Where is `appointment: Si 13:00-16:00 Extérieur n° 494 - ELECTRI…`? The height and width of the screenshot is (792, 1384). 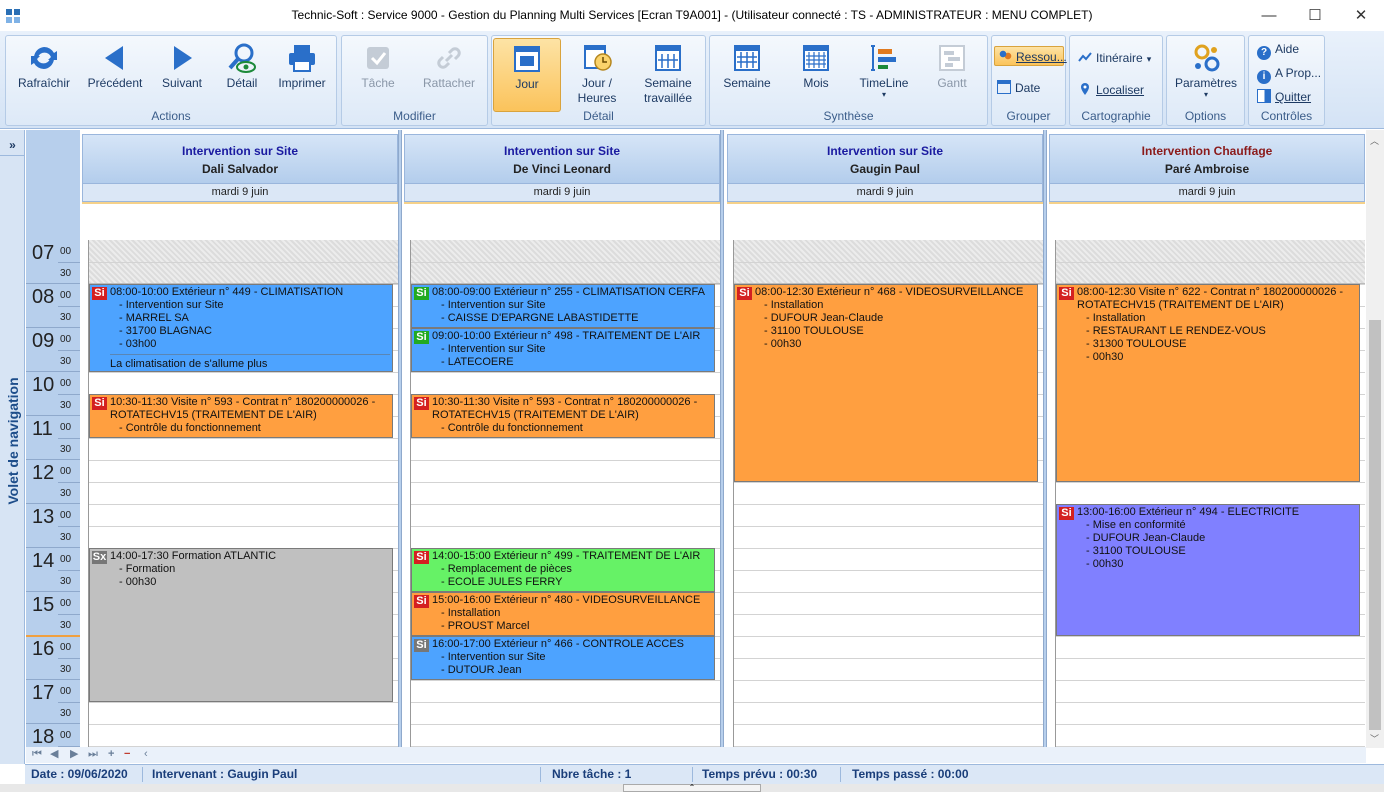 appointment: Si 13:00-16:00 Extérieur n° 494 - ELECTRI… is located at coordinates (1208, 570).